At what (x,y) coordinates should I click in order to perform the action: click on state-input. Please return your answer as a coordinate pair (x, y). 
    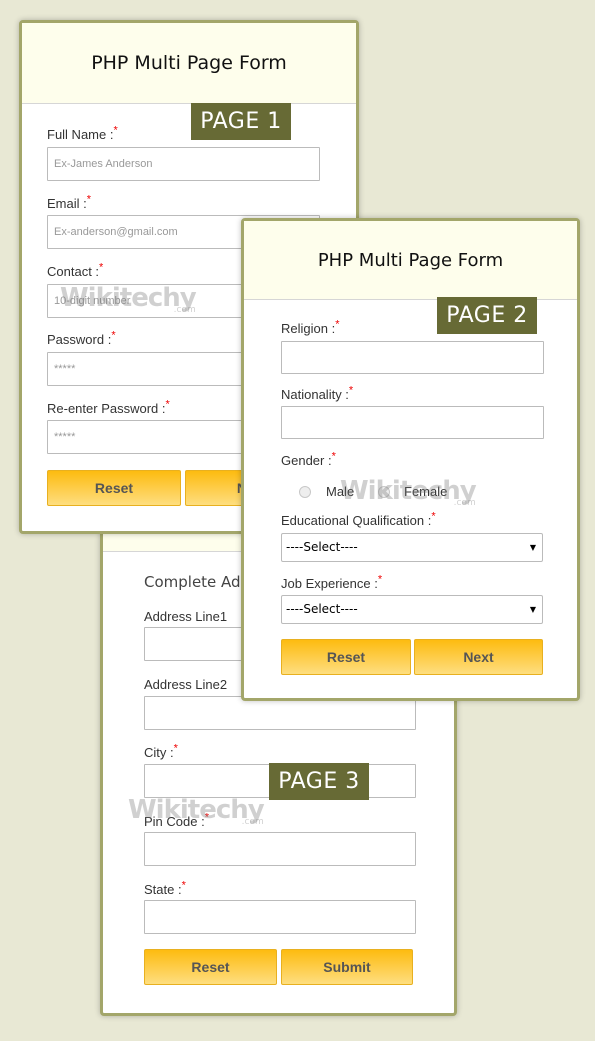
    Looking at the image, I should click on (280, 917).